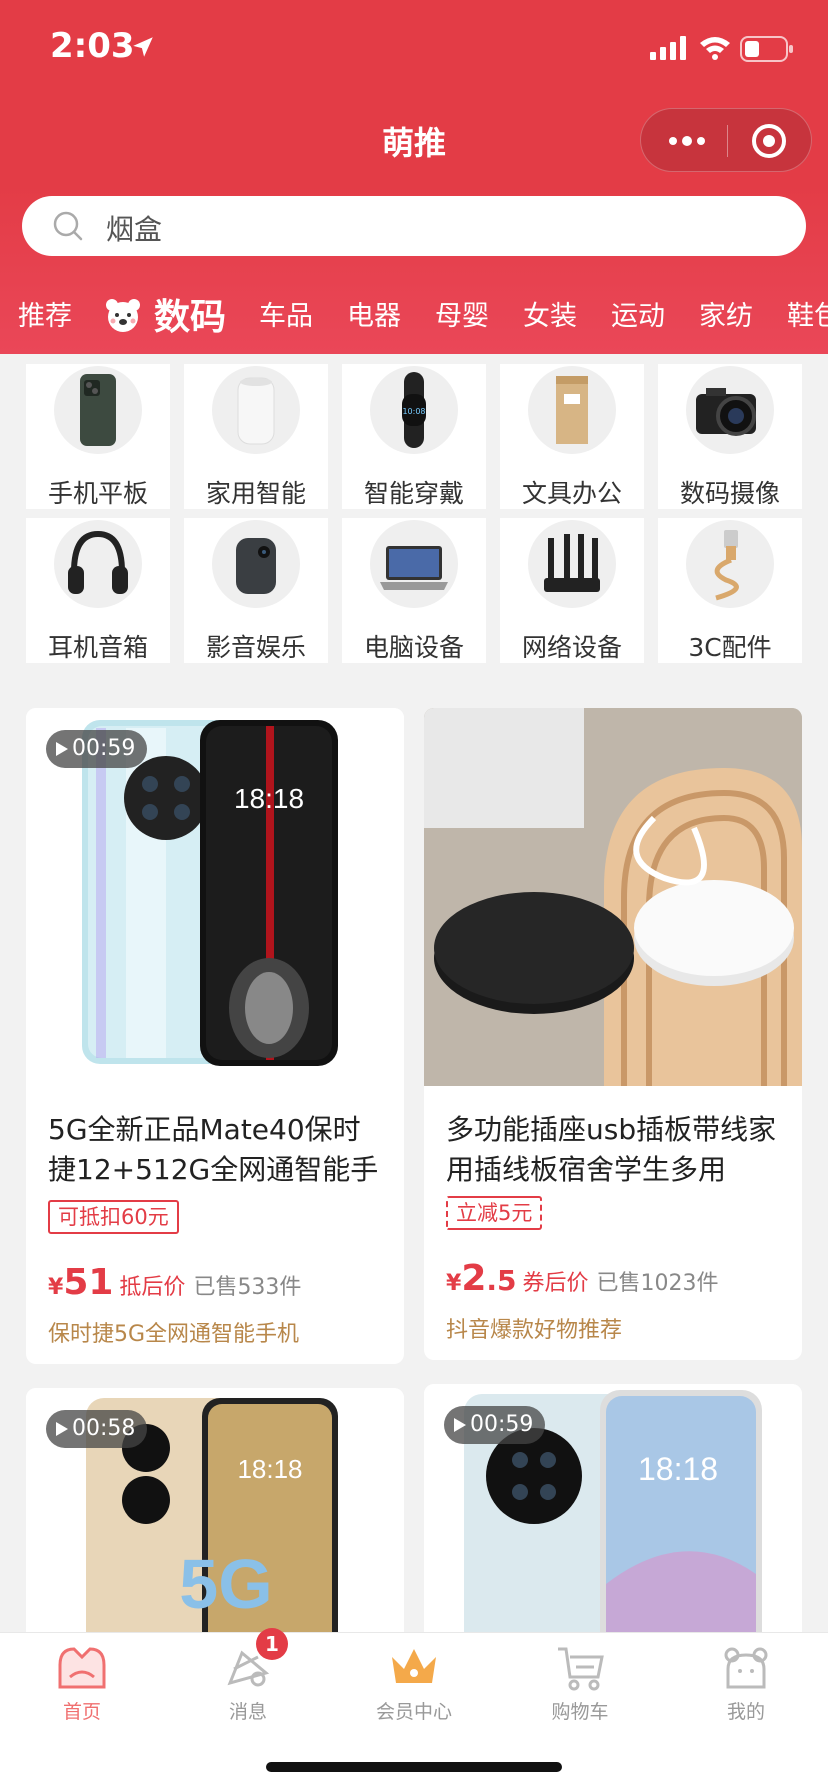  What do you see at coordinates (657, 1283) in the screenshot?
I see `sold-count: 已售1023件` at bounding box center [657, 1283].